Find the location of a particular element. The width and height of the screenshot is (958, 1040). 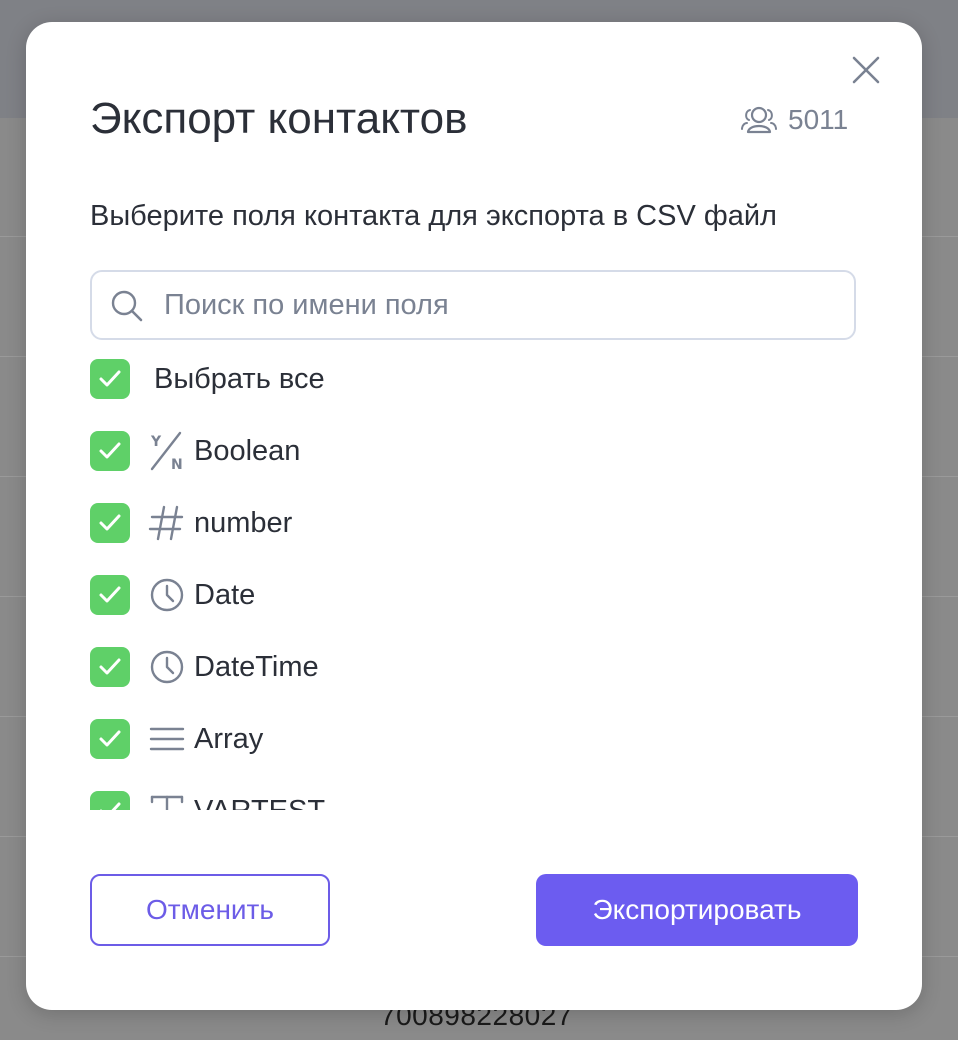

select-all-row: Выбрать все is located at coordinates (207, 379).